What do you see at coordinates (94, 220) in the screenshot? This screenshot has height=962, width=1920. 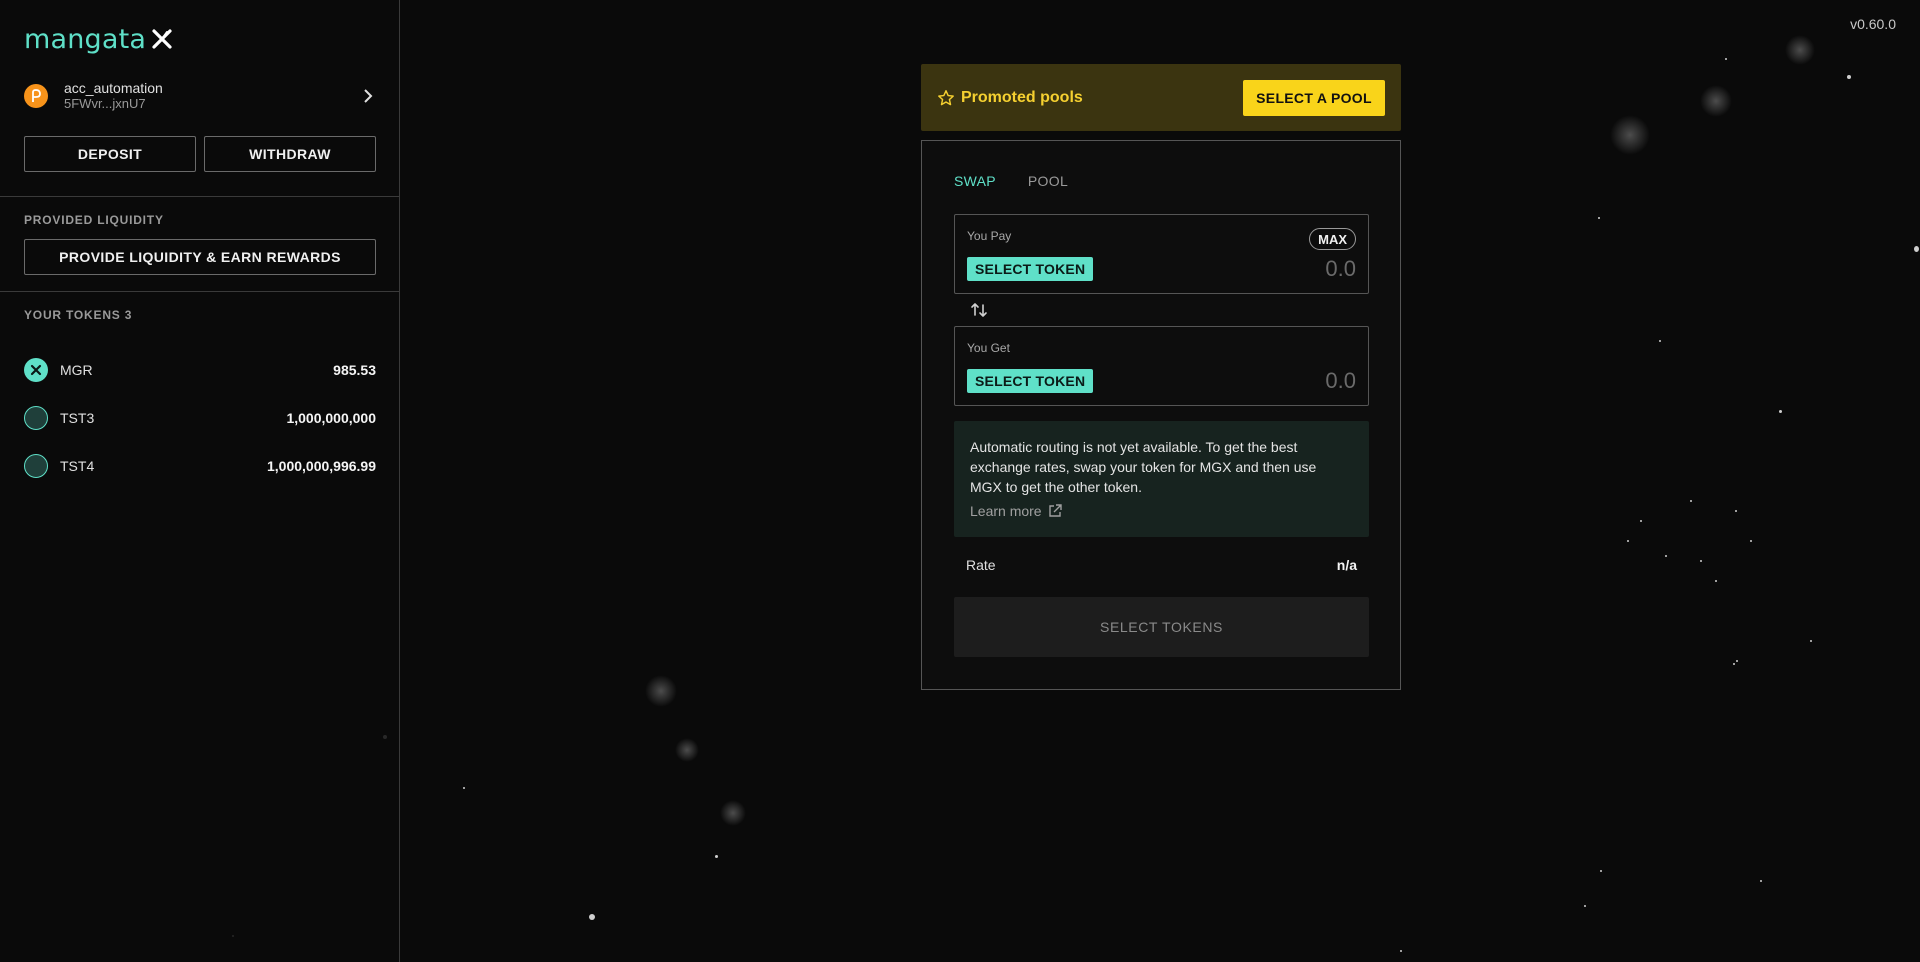 I see `provided-liquidity-label: PROVIDED LIQUIDITY` at bounding box center [94, 220].